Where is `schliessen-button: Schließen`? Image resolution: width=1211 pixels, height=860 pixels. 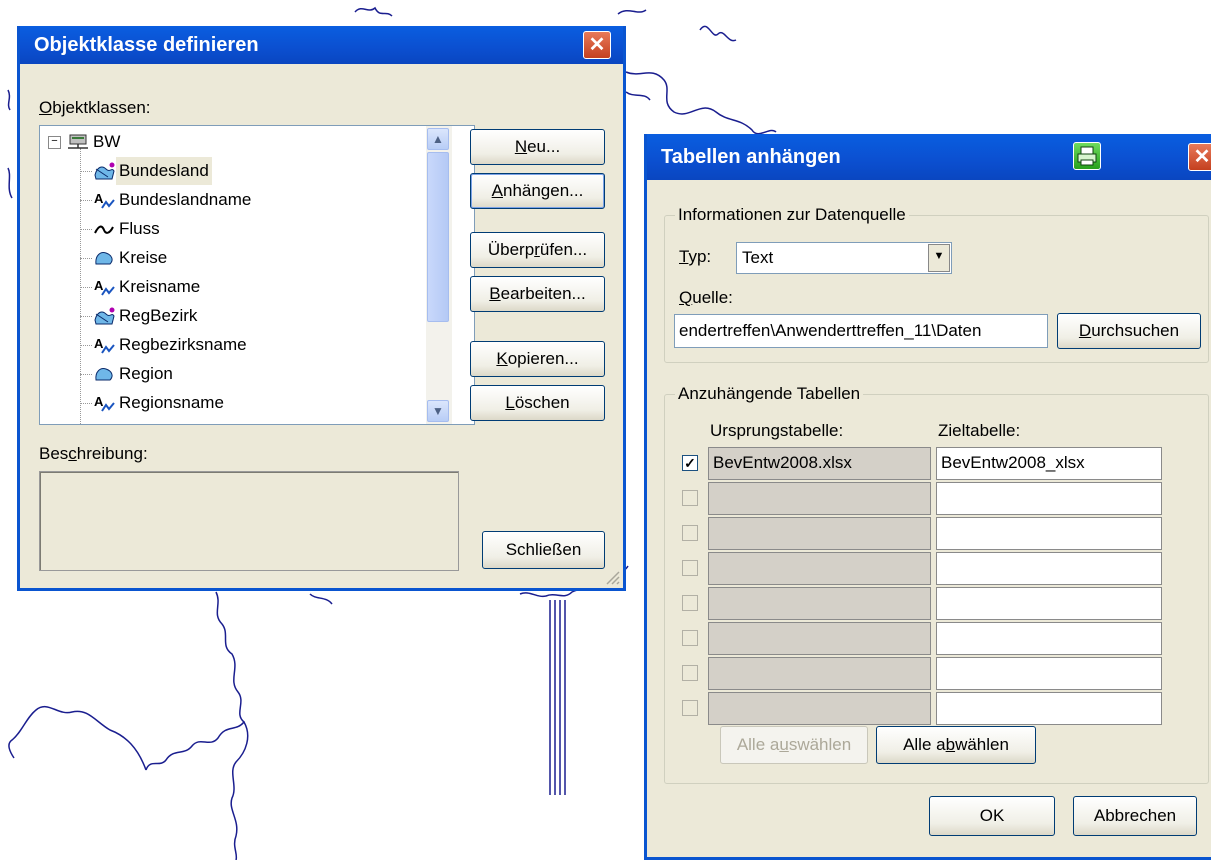 schliessen-button: Schließen is located at coordinates (543, 550).